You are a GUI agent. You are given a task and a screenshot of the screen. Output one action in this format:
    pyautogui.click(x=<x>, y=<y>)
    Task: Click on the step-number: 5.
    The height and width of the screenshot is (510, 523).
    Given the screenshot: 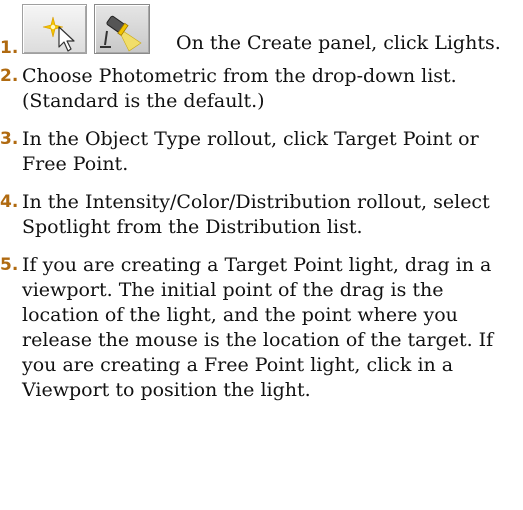 What is the action you would take?
    pyautogui.click(x=9, y=265)
    